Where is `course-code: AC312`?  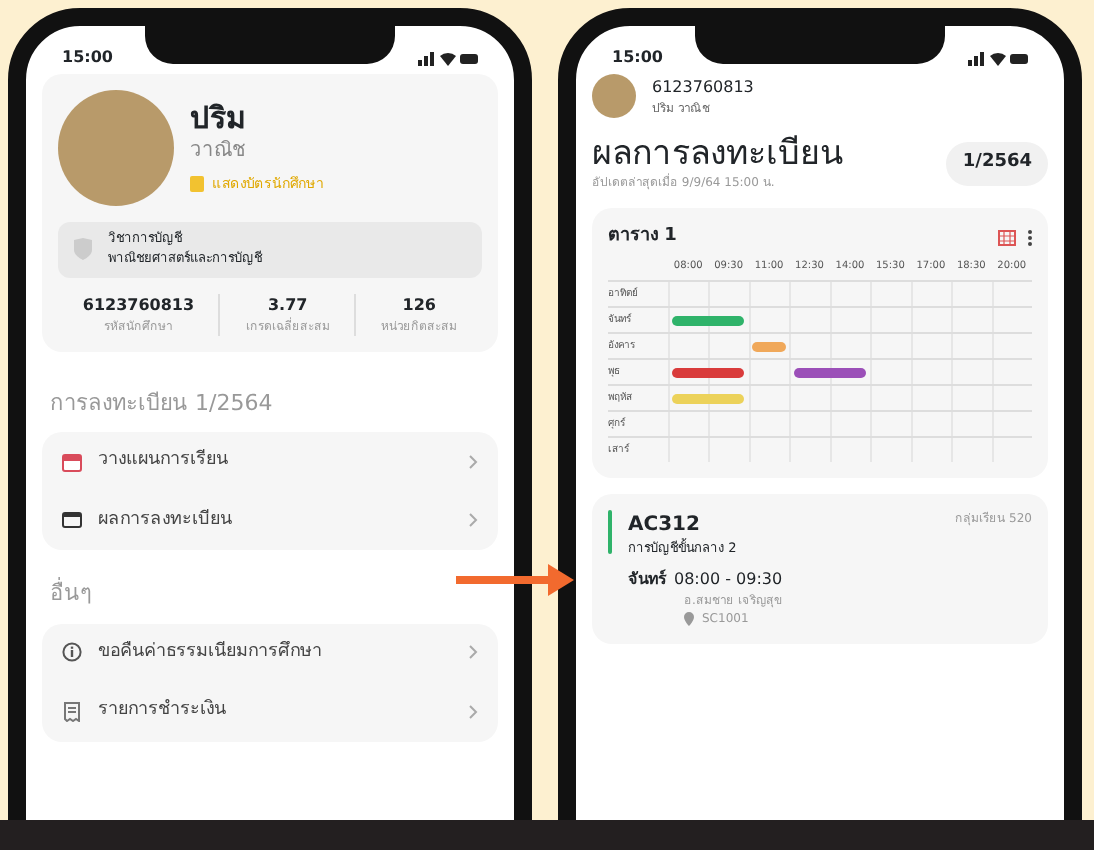
course-code: AC312 is located at coordinates (664, 524).